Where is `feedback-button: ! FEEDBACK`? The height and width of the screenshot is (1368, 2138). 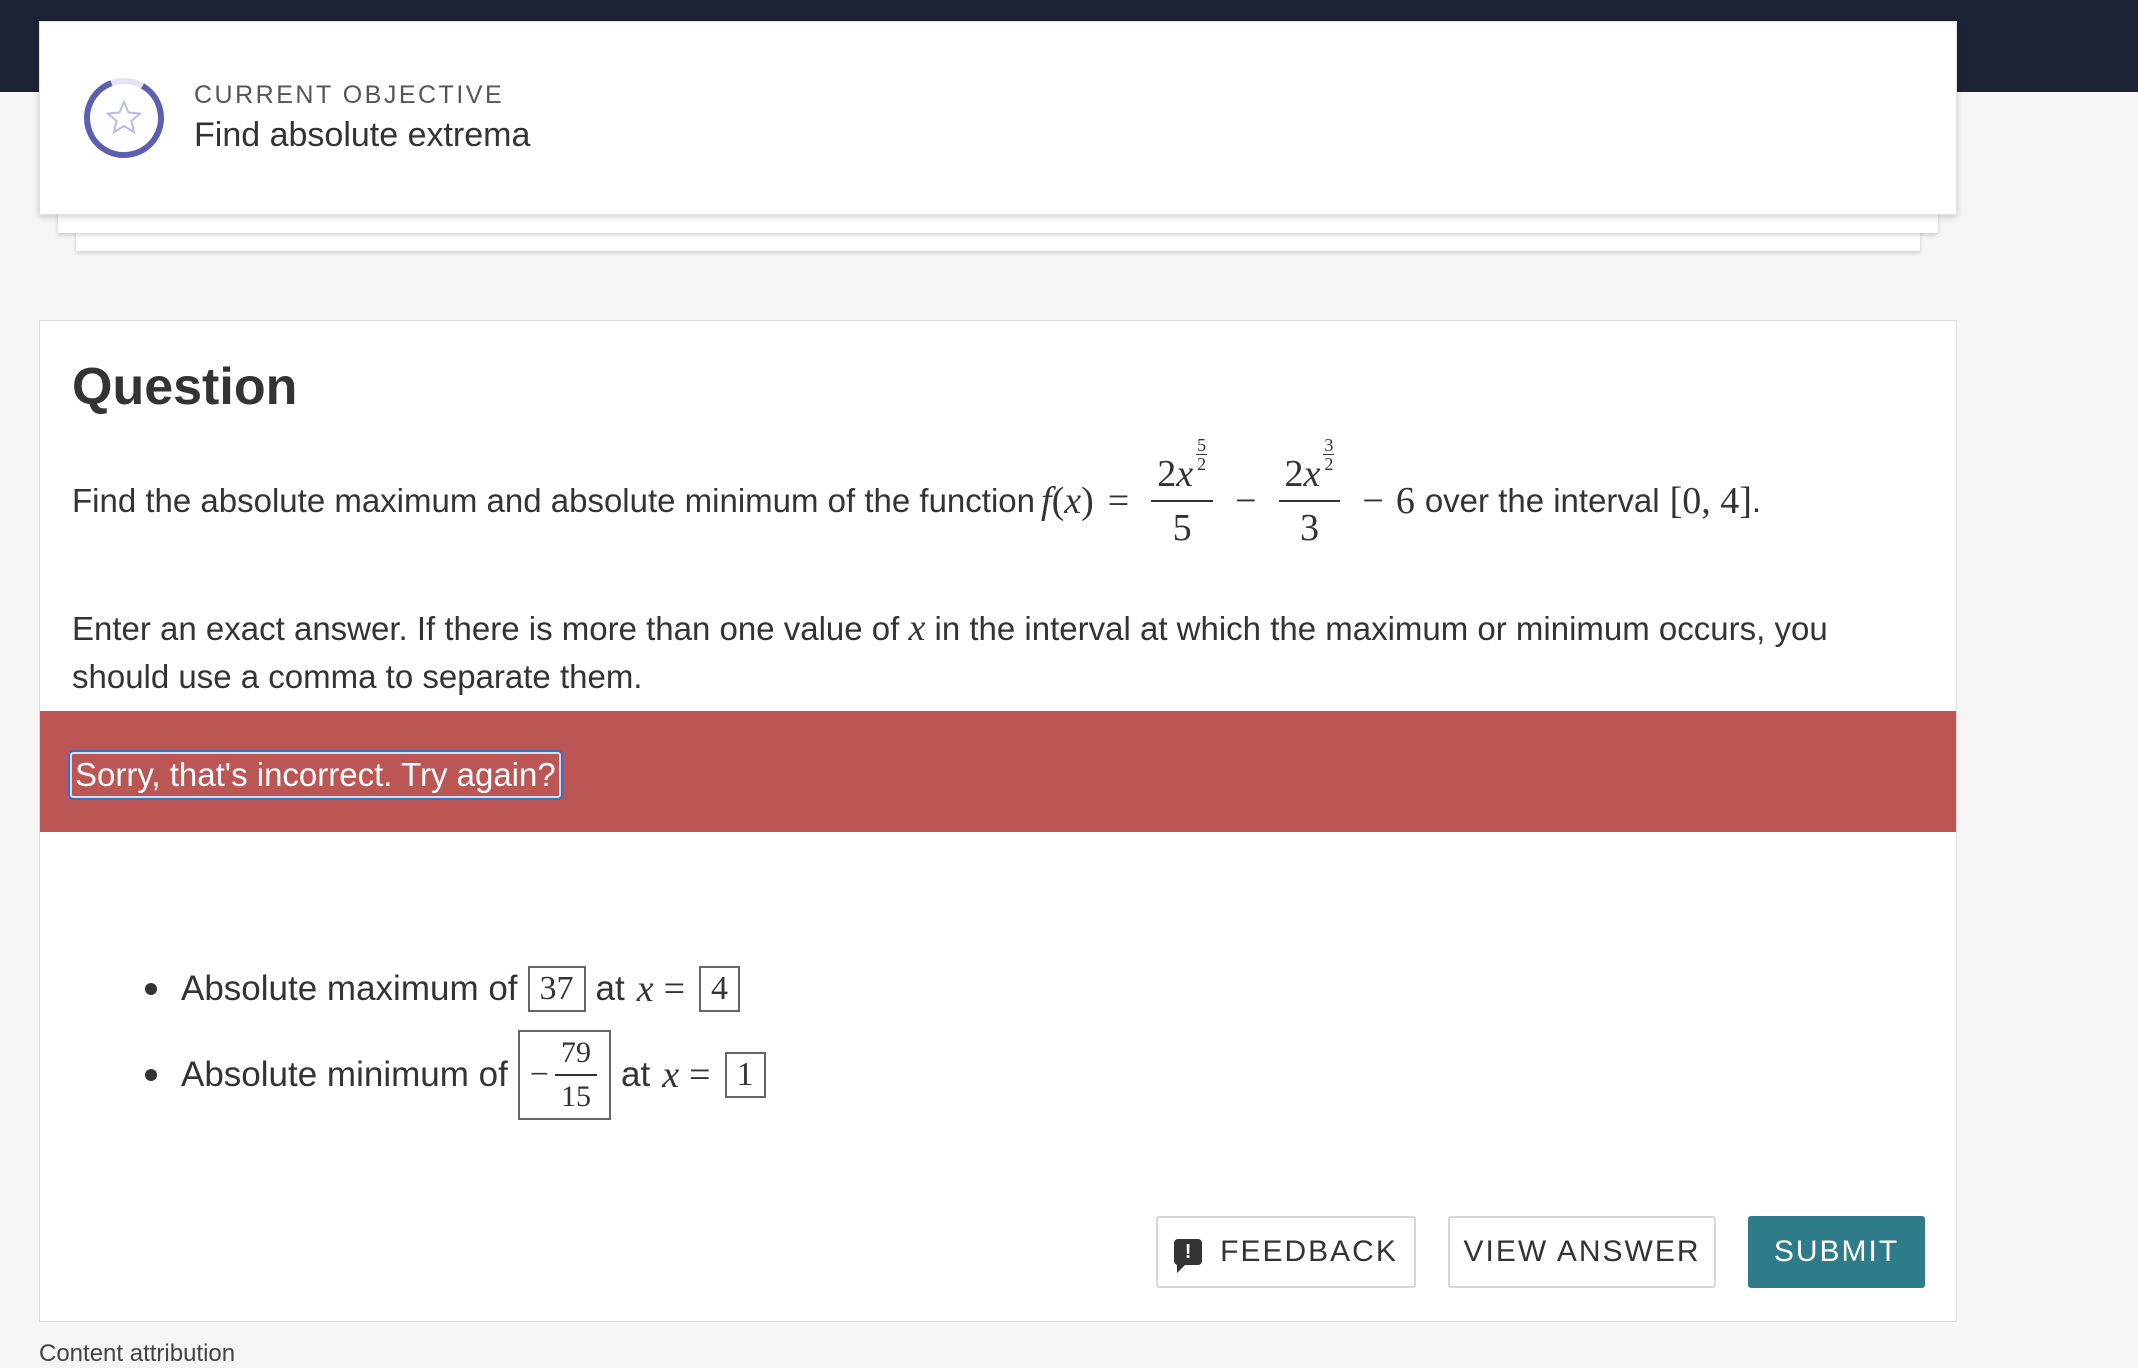 feedback-button: ! FEEDBACK is located at coordinates (1286, 1252).